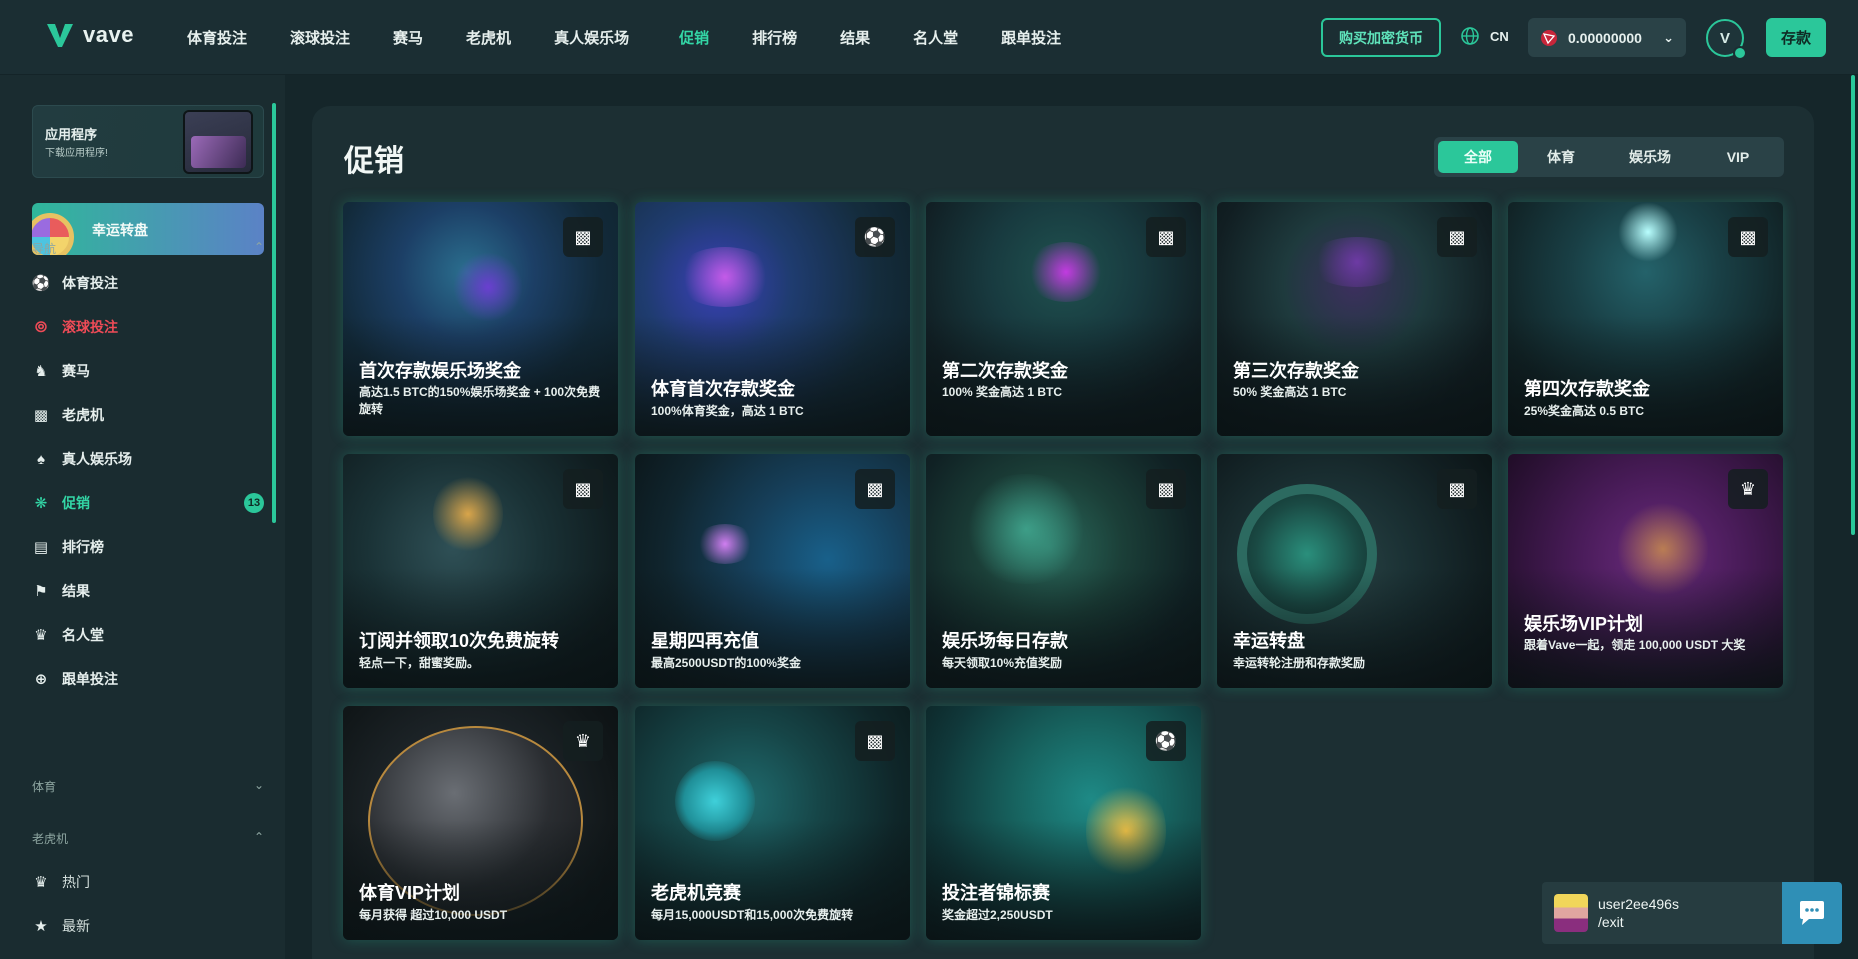  Describe the element at coordinates (591, 37) in the screenshot. I see `nav-item-live-casino: 真人娱乐场` at that location.